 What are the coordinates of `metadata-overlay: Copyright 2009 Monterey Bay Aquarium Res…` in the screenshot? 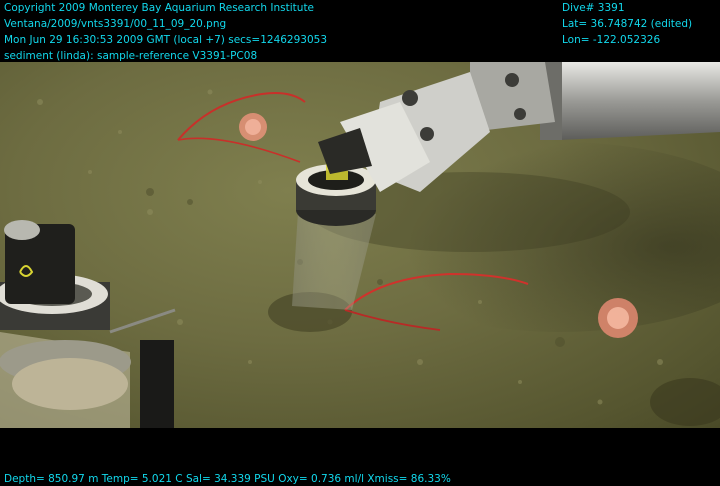 It's located at (165, 32).